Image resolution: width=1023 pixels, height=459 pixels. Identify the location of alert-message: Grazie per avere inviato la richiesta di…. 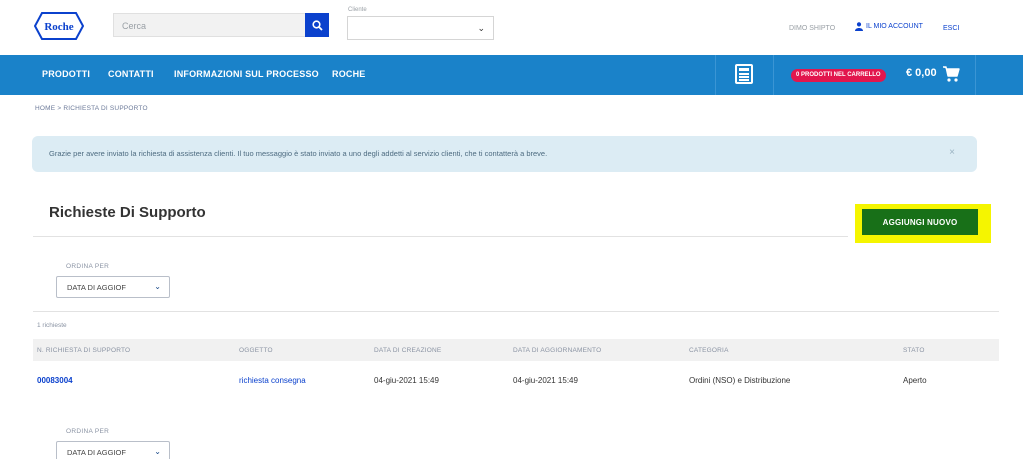
(298, 153).